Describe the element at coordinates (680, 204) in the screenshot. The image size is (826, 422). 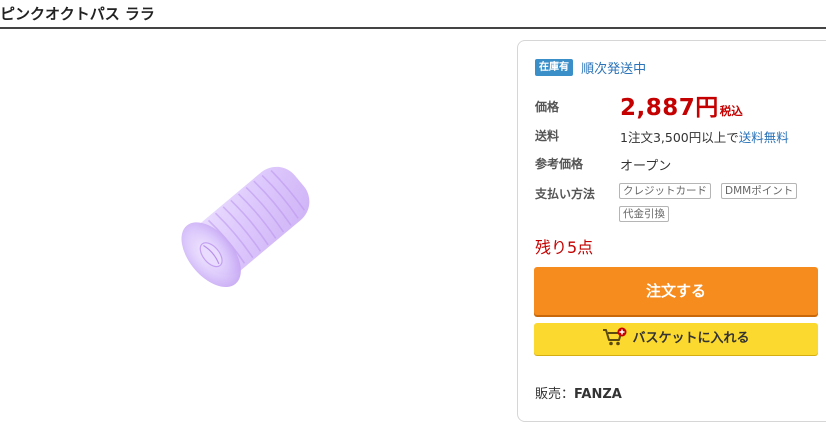
I see `payment-row: 支払い方法 クレジットカード DMMポイント 代金引換` at that location.